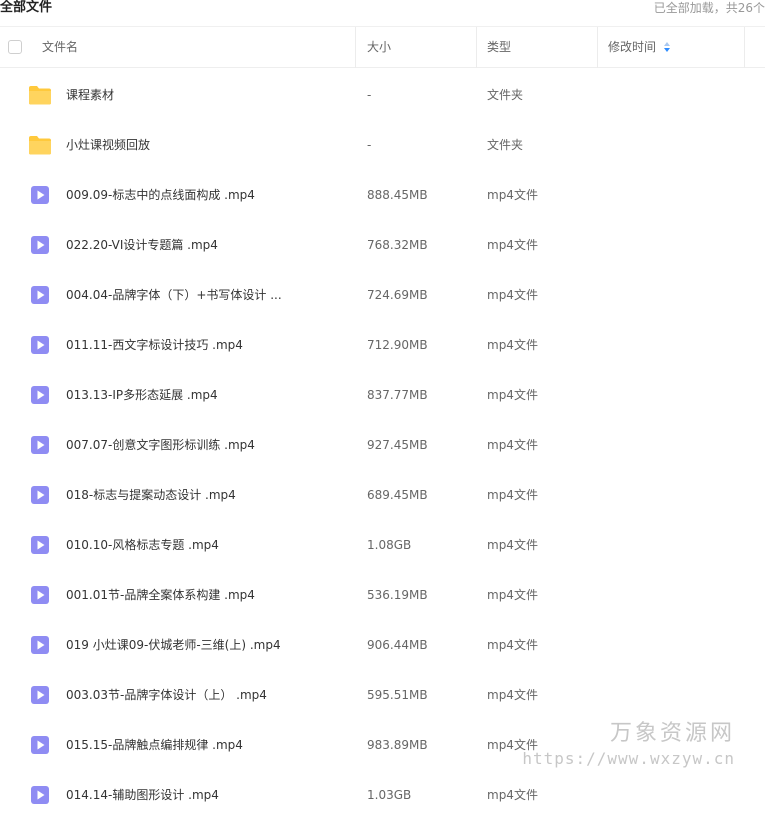 This screenshot has width=765, height=820. What do you see at coordinates (206, 195) in the screenshot?
I see `file-name: 009.09-标志中的点线面构成 .mp4` at bounding box center [206, 195].